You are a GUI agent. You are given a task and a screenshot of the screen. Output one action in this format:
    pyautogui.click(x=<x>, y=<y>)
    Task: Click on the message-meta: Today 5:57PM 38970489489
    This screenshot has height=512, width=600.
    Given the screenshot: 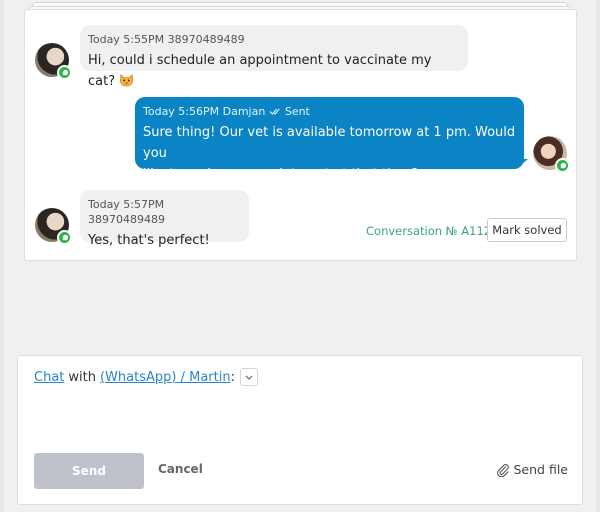 What is the action you would take?
    pyautogui.click(x=126, y=212)
    